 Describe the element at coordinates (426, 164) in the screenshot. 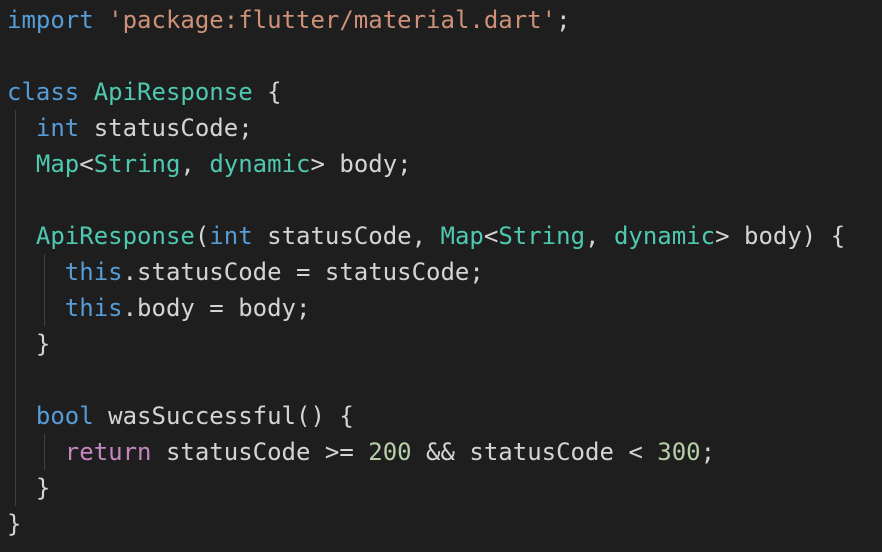

I see `code-line: Map<String, dynamic> body;` at that location.